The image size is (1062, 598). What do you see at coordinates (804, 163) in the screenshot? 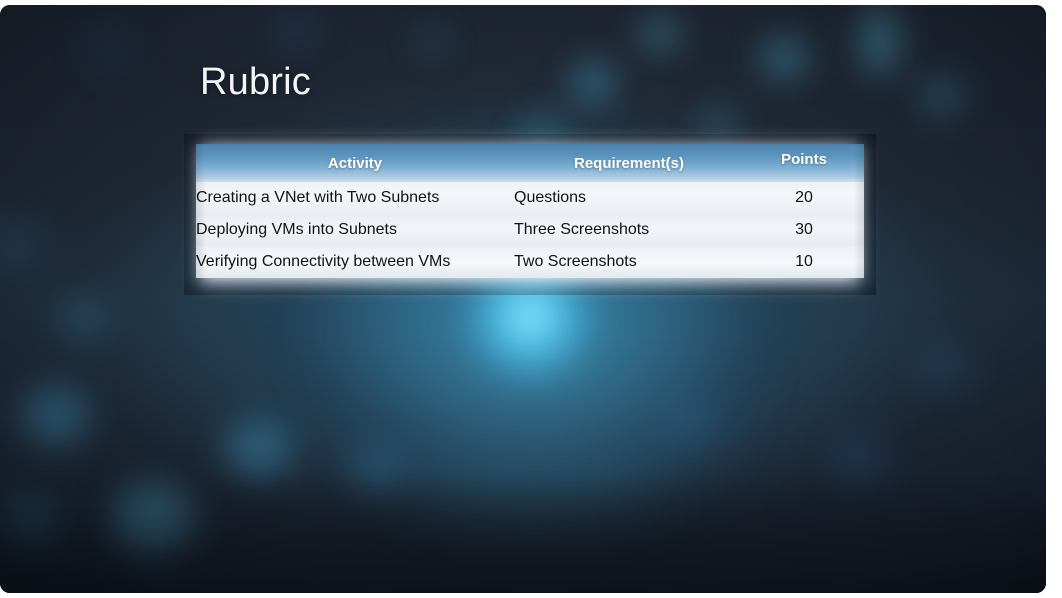
I see `column-header-points: Points` at bounding box center [804, 163].